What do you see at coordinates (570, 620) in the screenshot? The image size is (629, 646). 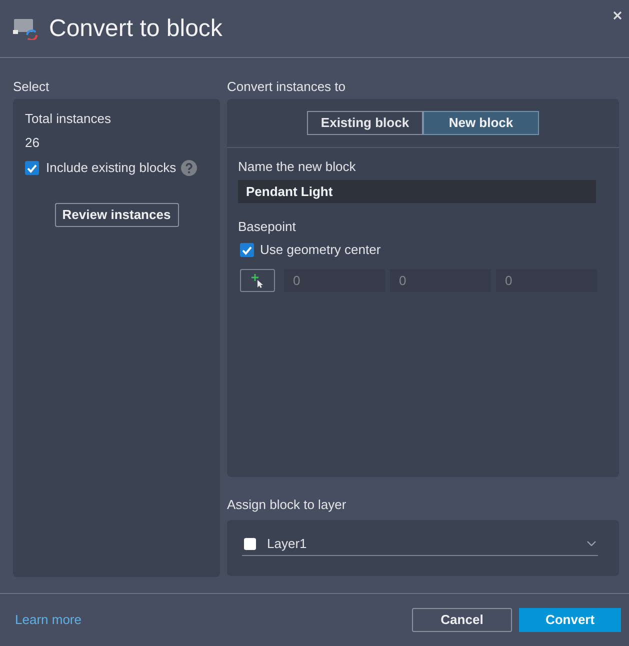 I see `convert-button: Convert` at bounding box center [570, 620].